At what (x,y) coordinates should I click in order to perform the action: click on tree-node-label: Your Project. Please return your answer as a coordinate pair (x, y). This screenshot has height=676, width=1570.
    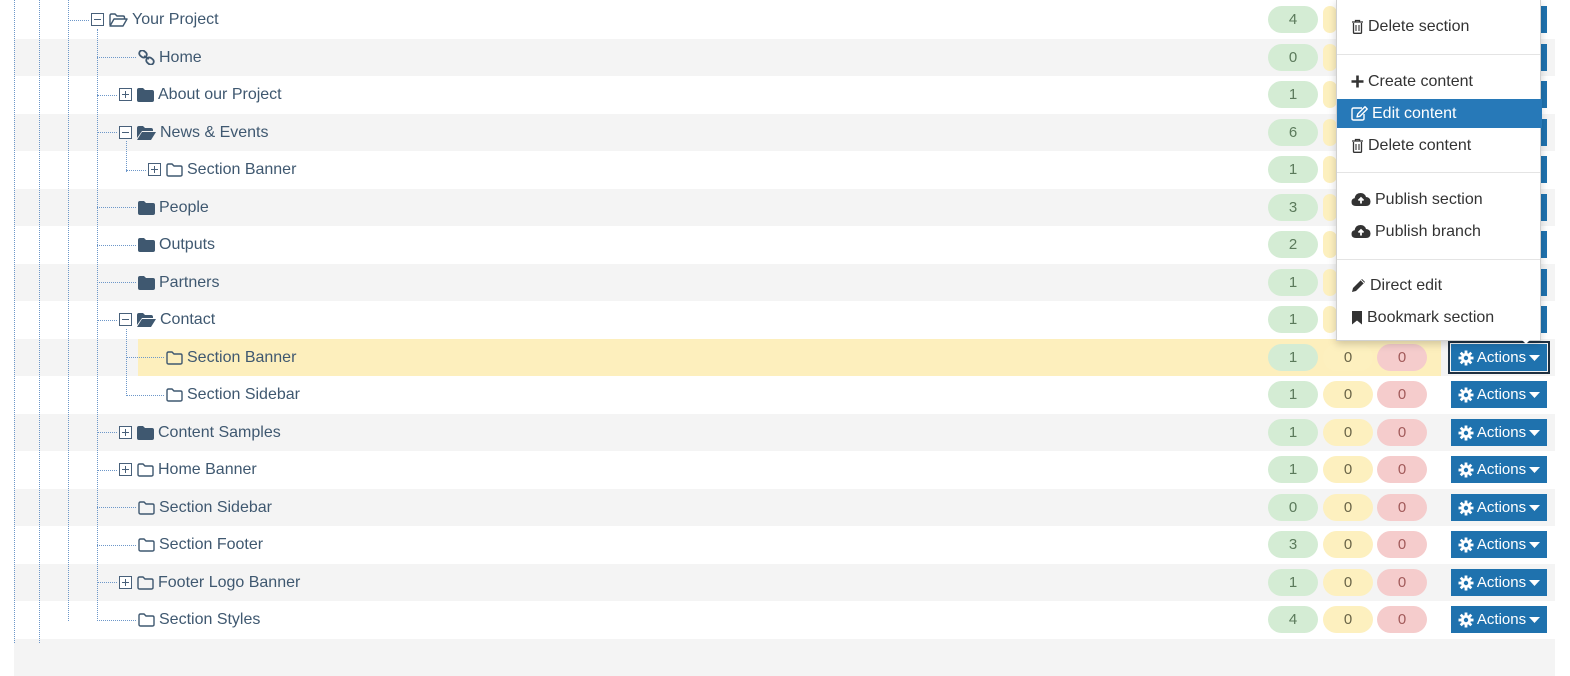
    Looking at the image, I should click on (175, 20).